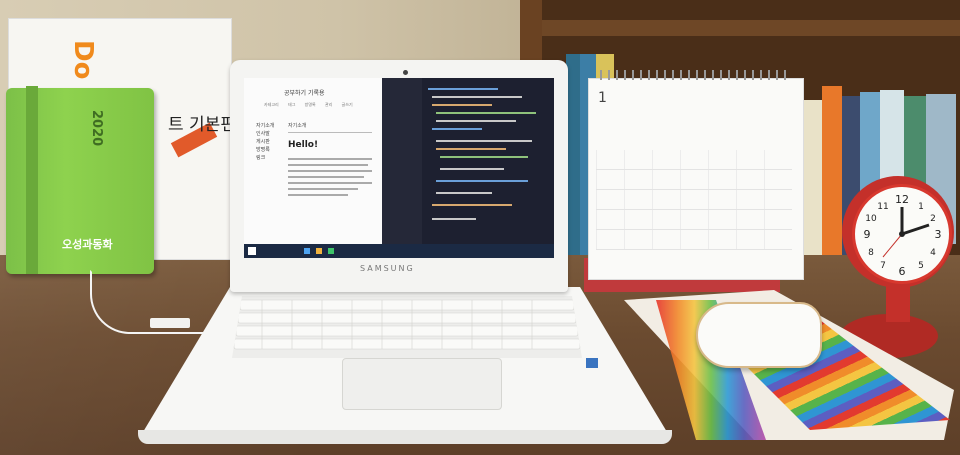 The image size is (960, 455). I want to click on svg-text: 12, so click(902, 199).